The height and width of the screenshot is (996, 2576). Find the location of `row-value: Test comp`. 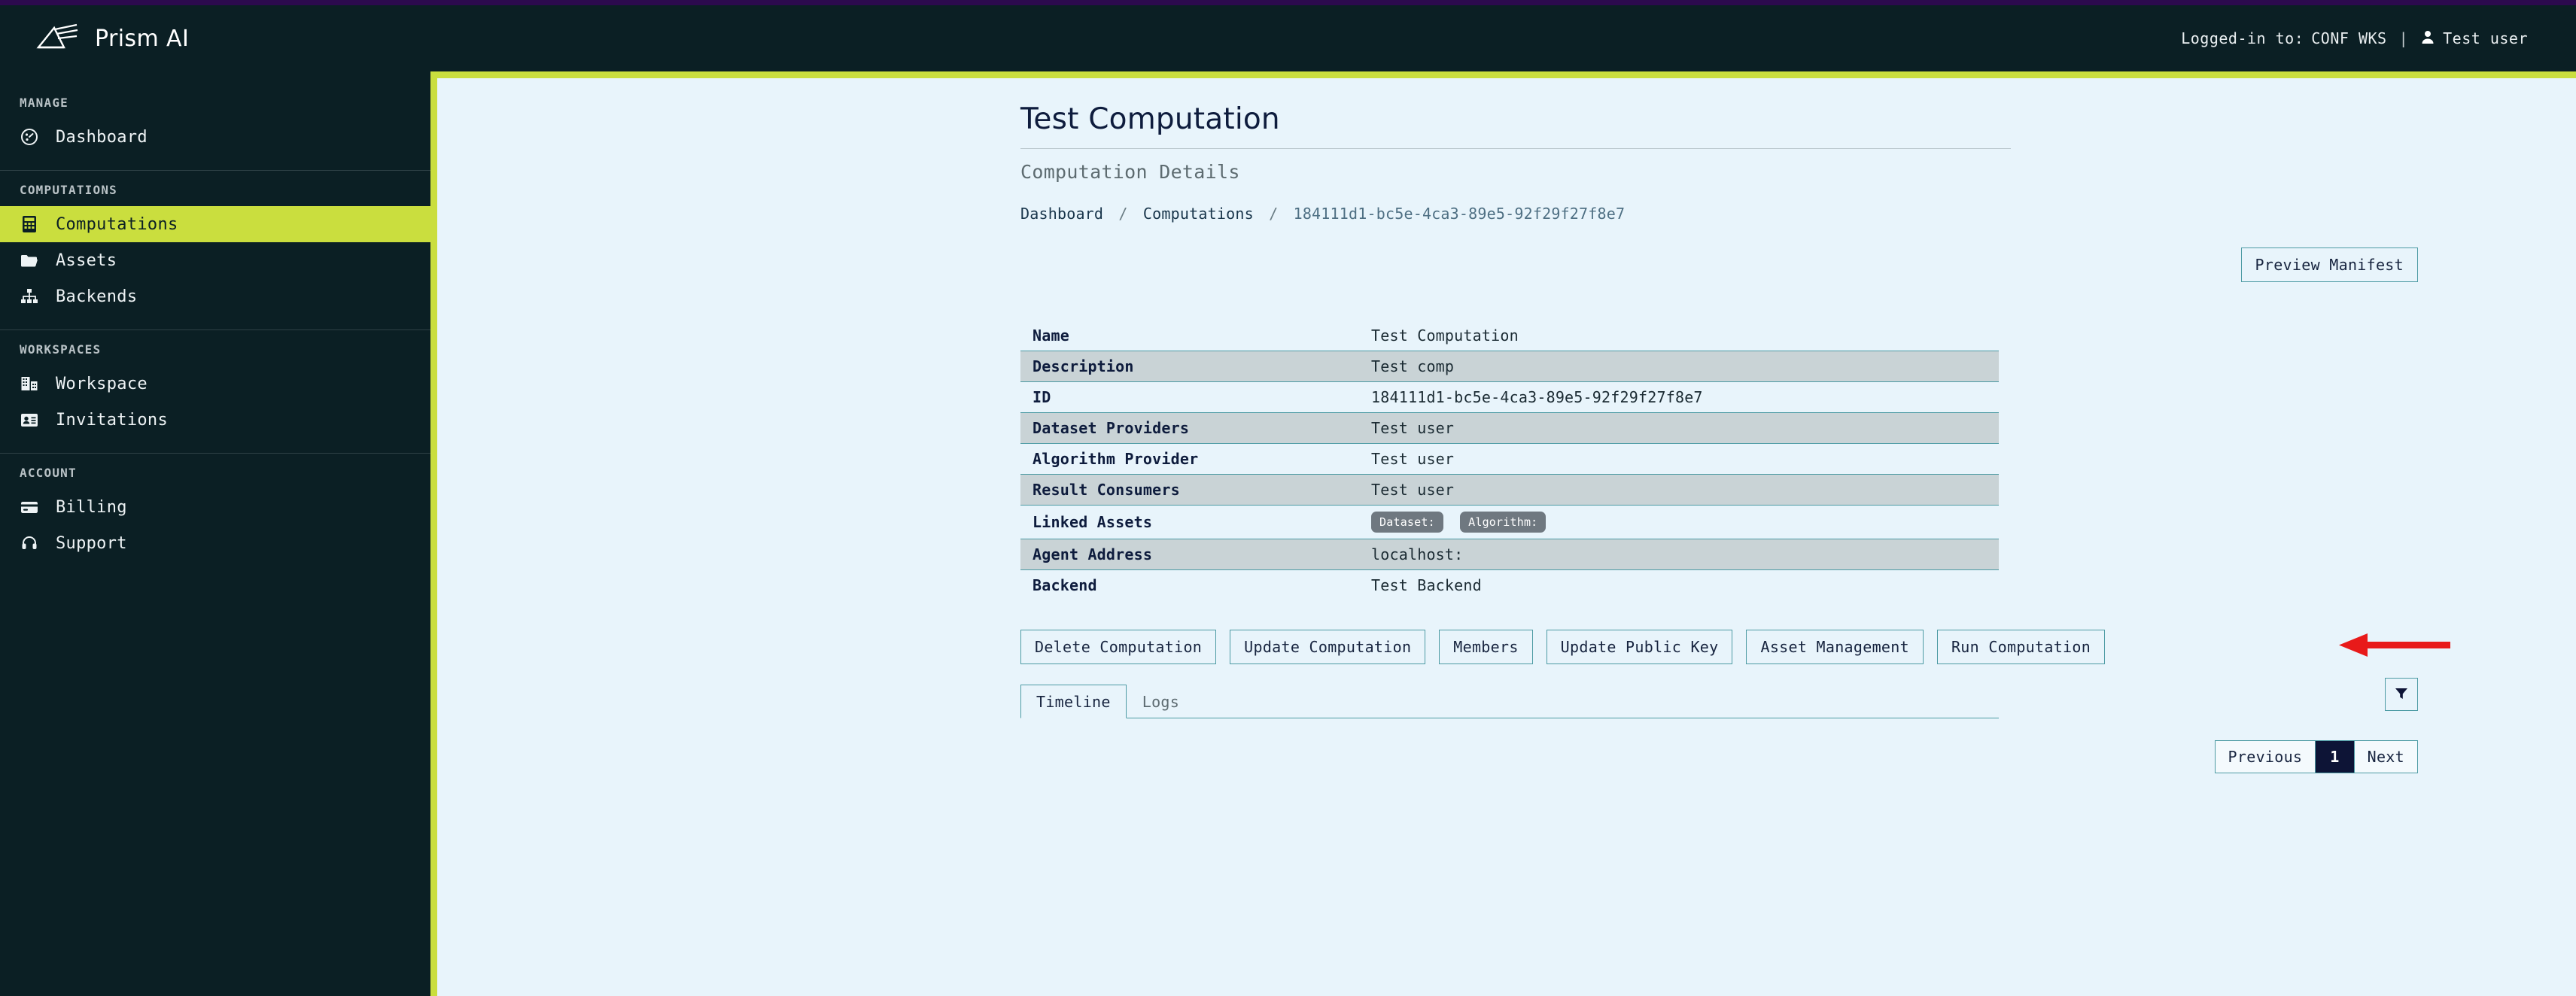

row-value: Test comp is located at coordinates (1679, 366).